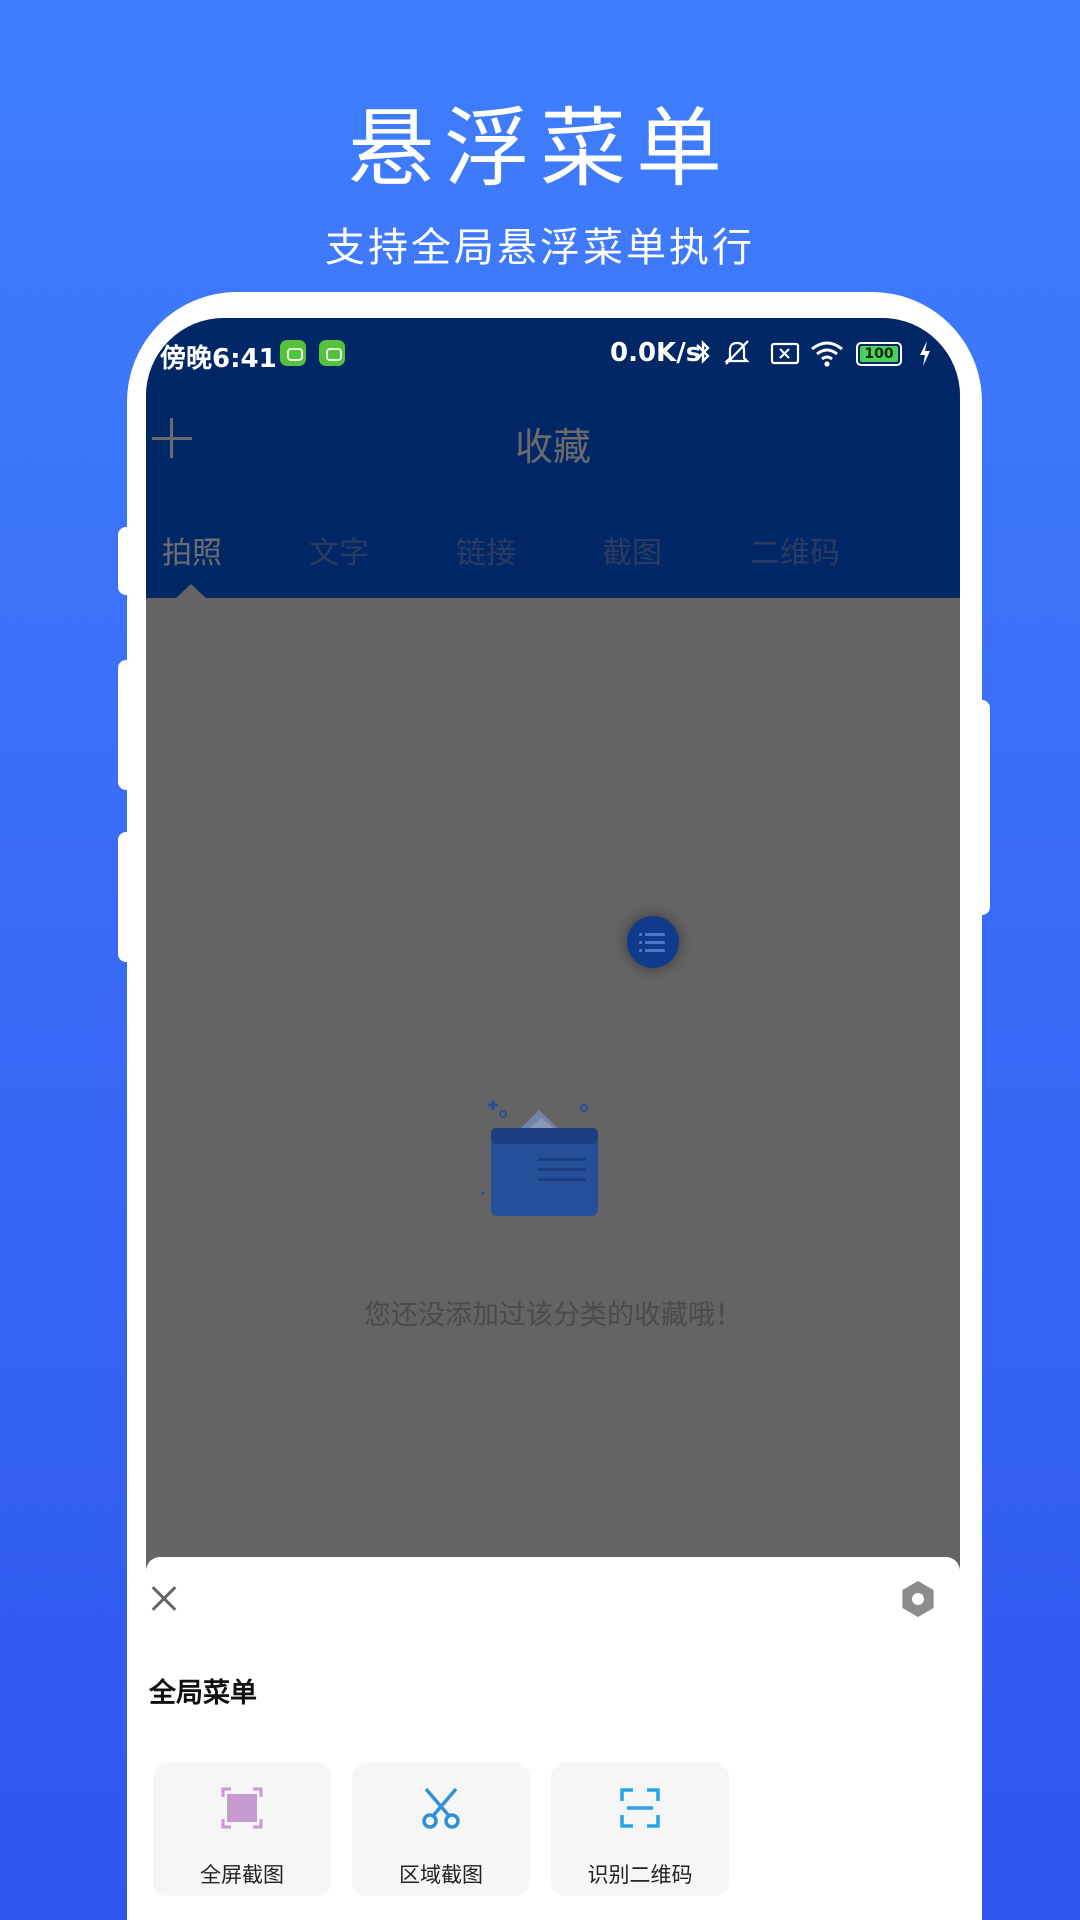 The image size is (1080, 1920). I want to click on status-bar: 傍晚6:41 0.0K/s 100, so click(553, 356).